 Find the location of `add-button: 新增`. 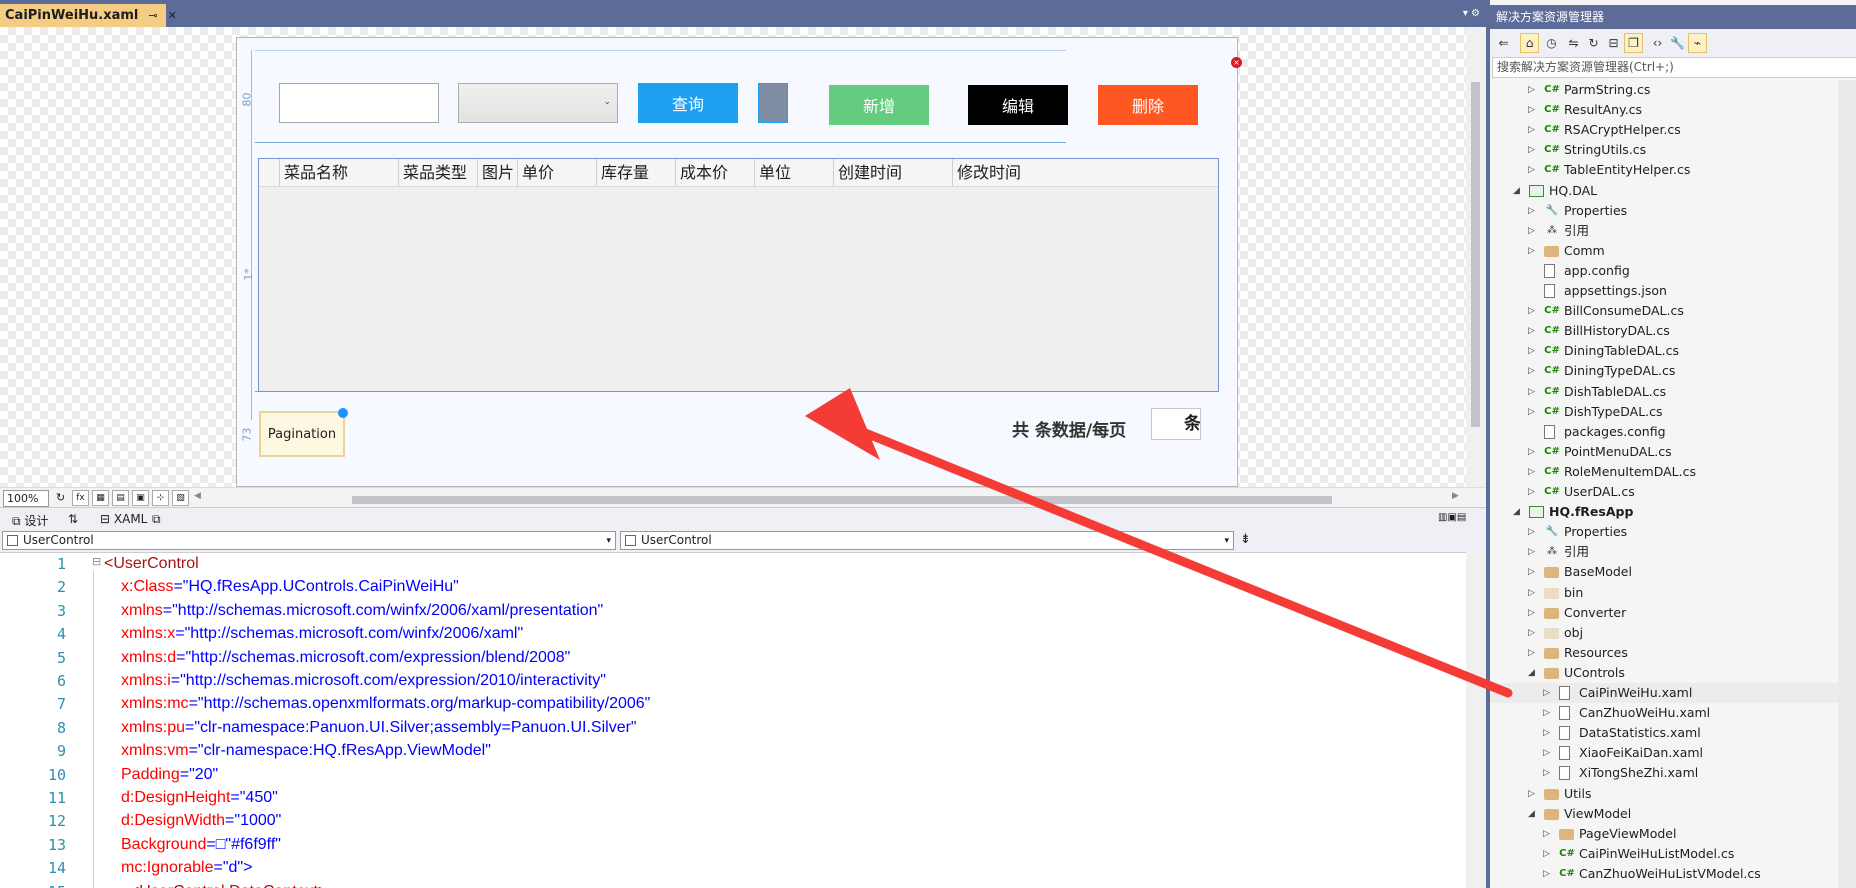

add-button: 新增 is located at coordinates (879, 105).